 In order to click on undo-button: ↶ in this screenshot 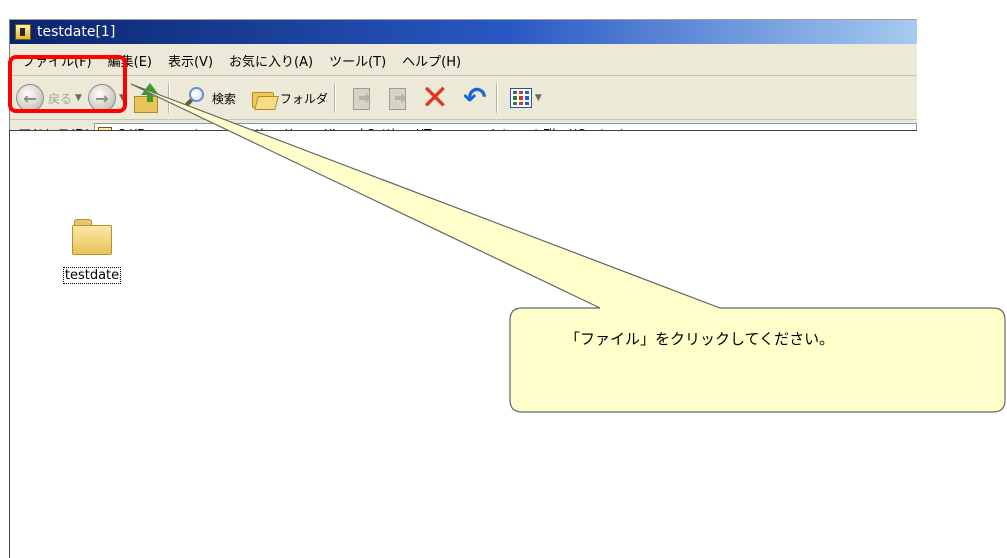, I will do `click(475, 98)`.